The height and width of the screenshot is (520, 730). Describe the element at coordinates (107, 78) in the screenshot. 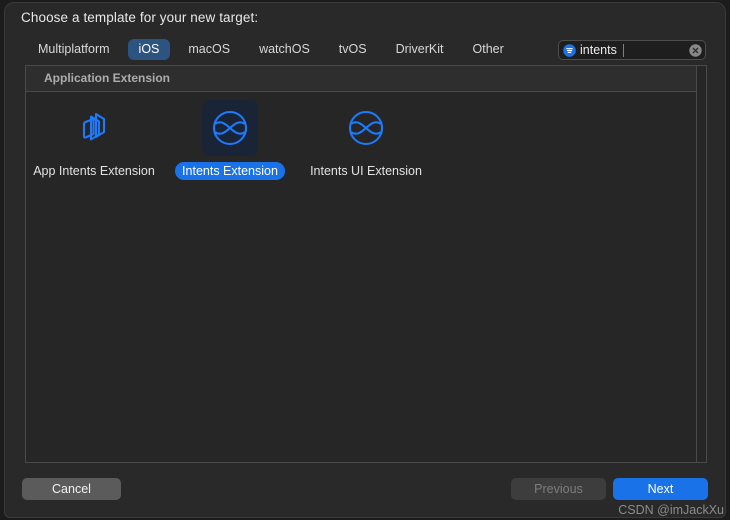

I see `section-header-label: Application Extension` at that location.